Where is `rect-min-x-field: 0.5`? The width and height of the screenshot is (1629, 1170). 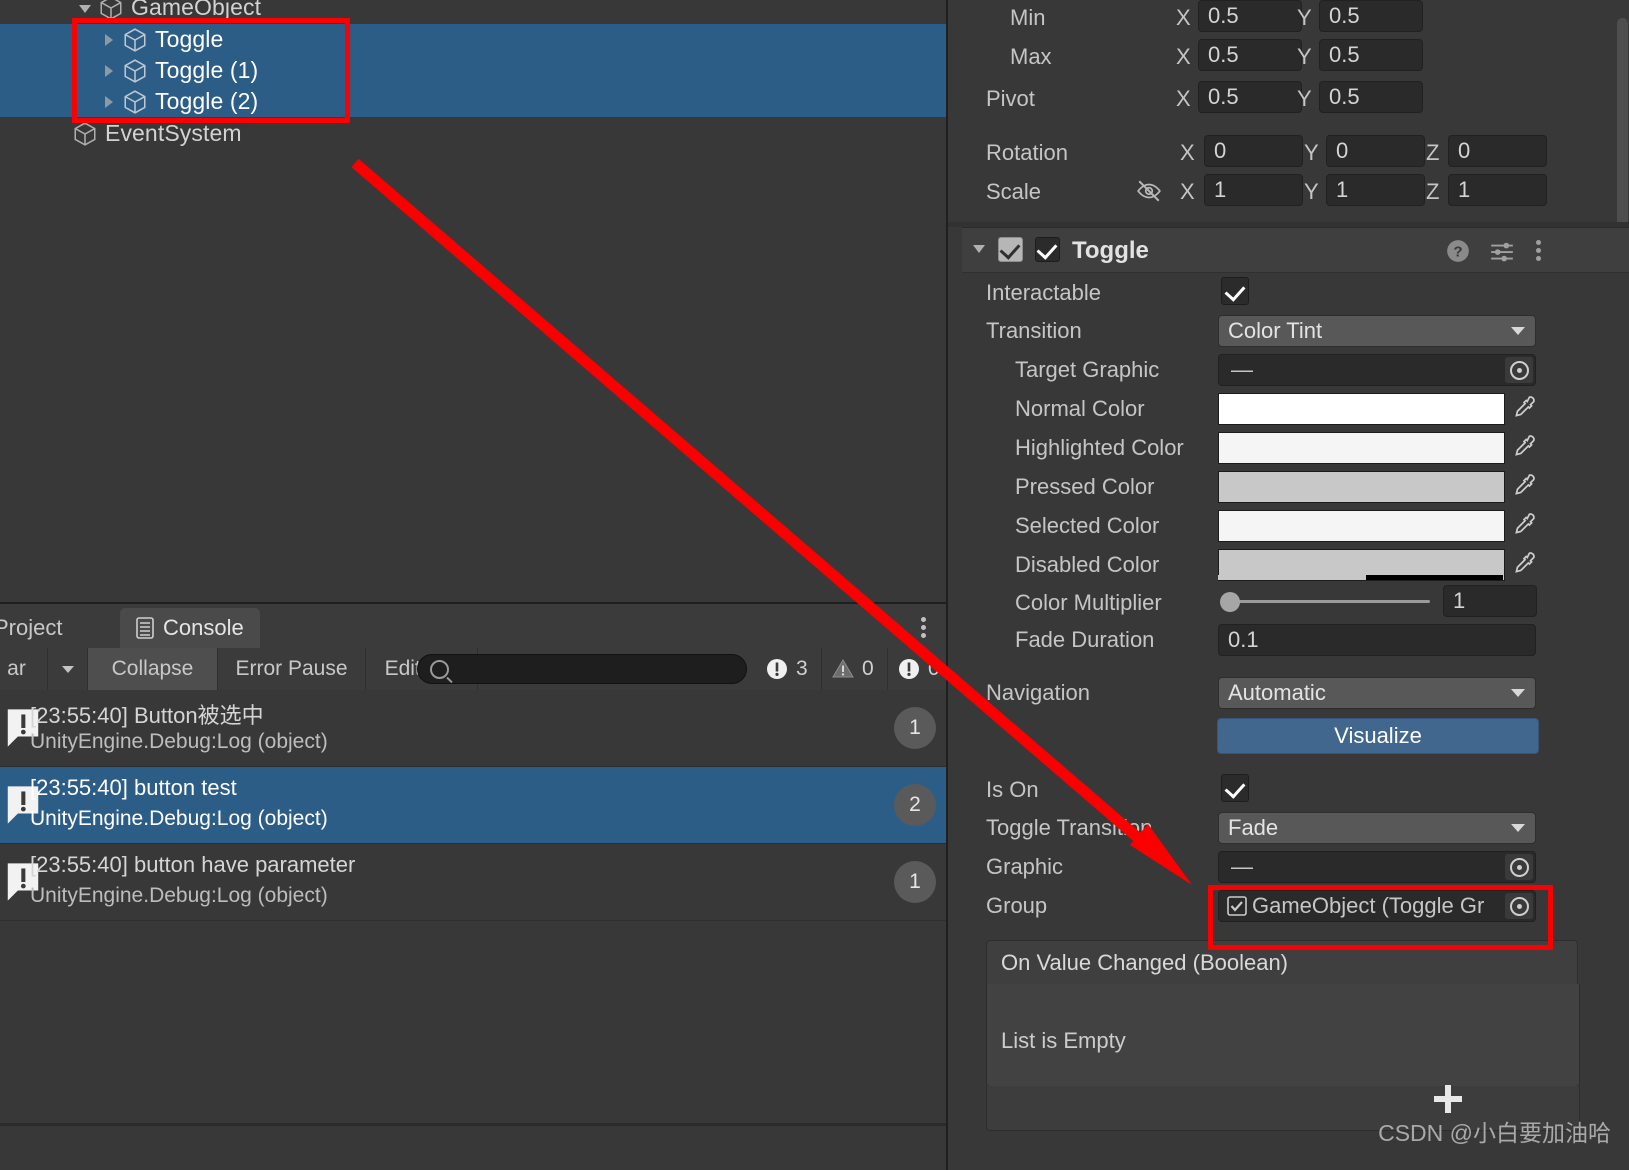 rect-min-x-field: 0.5 is located at coordinates (1250, 16).